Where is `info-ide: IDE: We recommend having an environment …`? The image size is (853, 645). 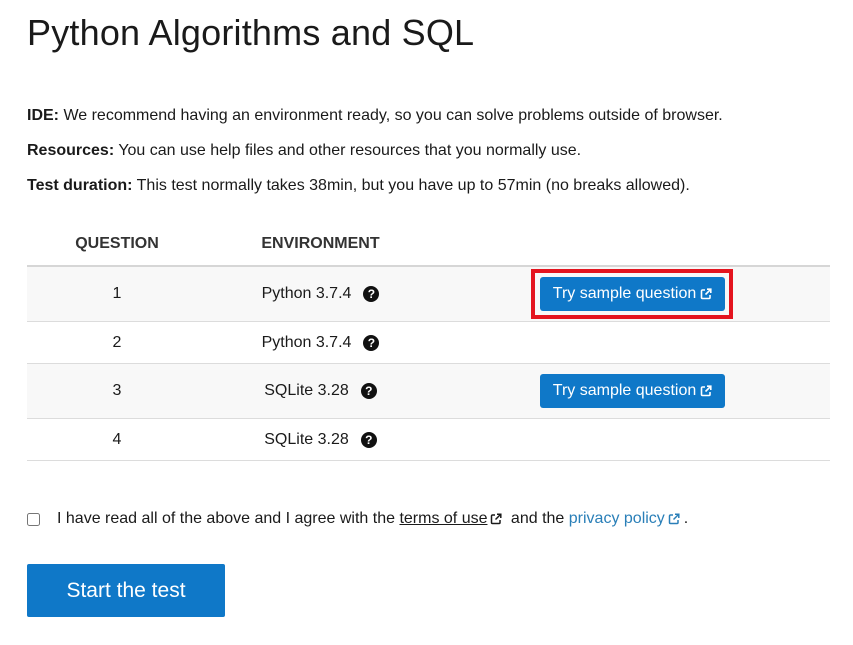
info-ide: IDE: We recommend having an environment … is located at coordinates (375, 115).